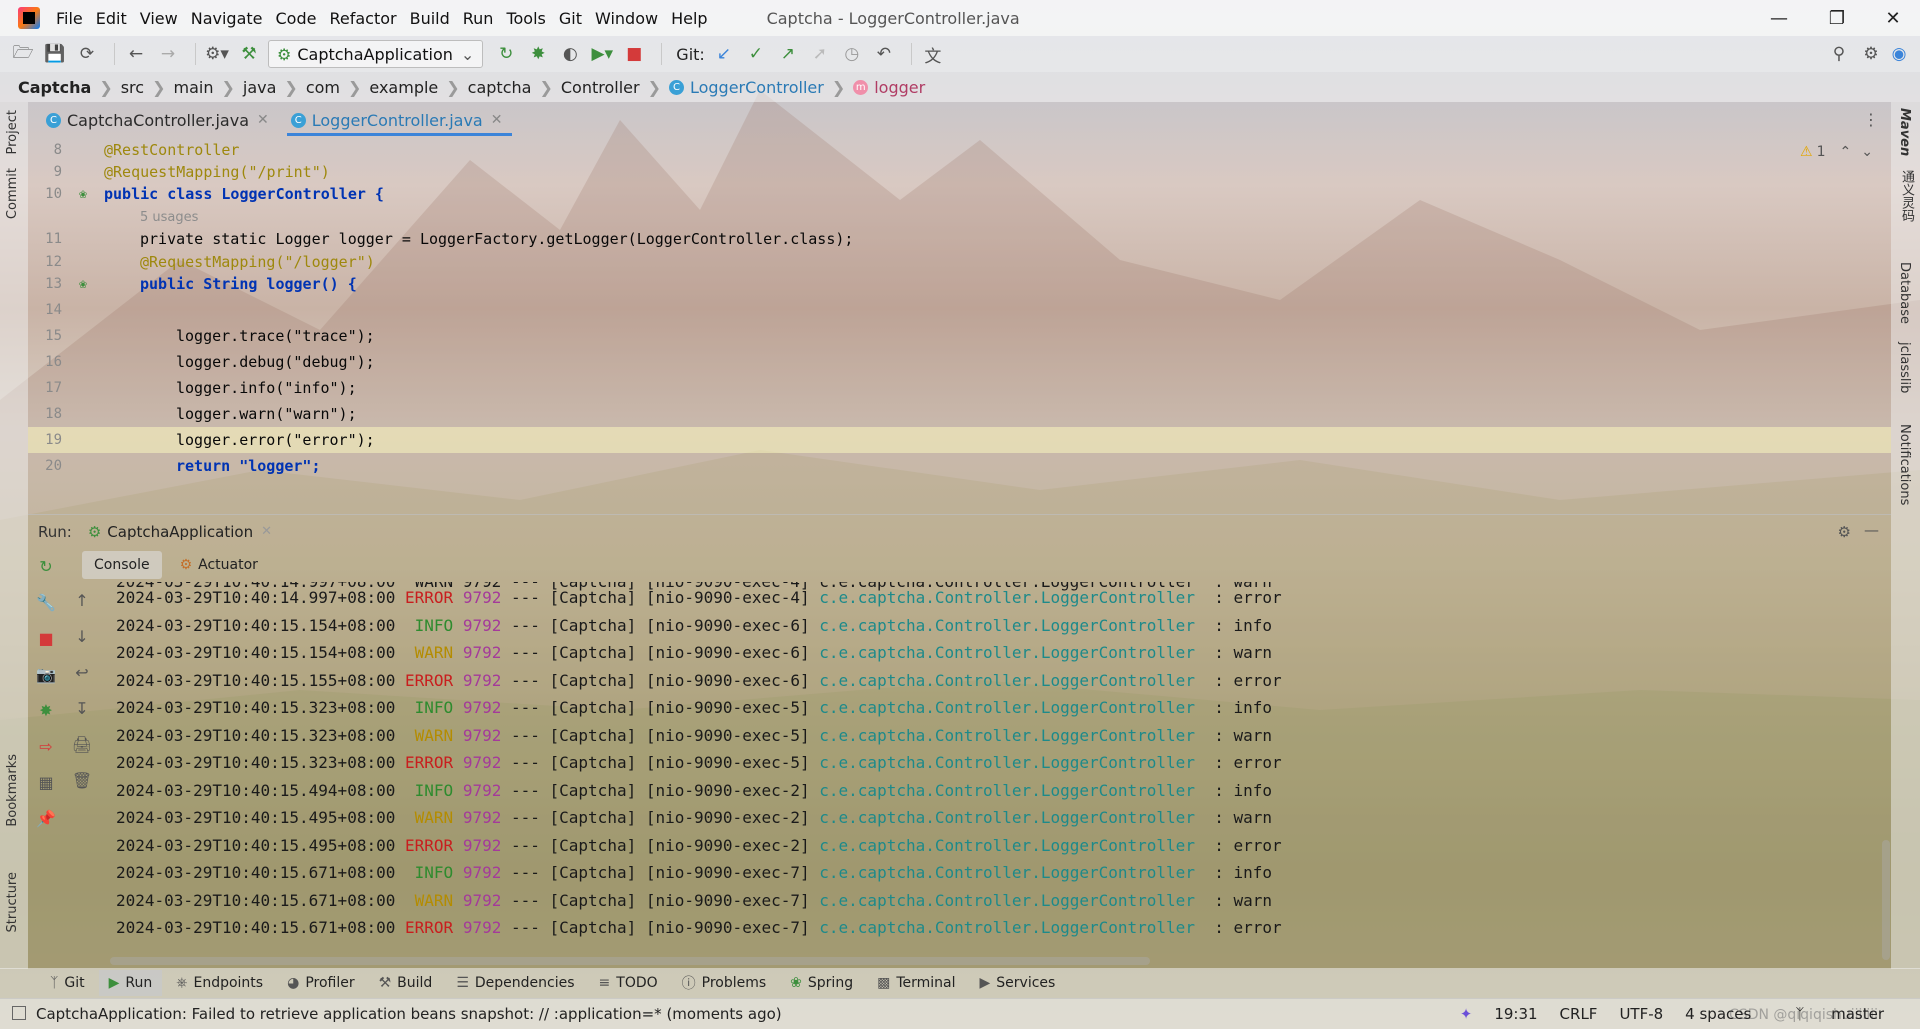 The width and height of the screenshot is (1920, 1029). I want to click on menu-refactor: Refactor, so click(362, 18).